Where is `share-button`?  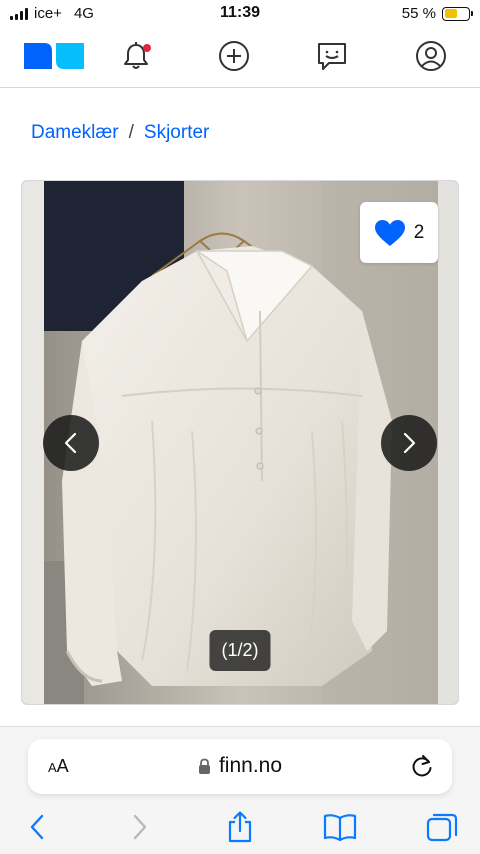 share-button is located at coordinates (240, 827).